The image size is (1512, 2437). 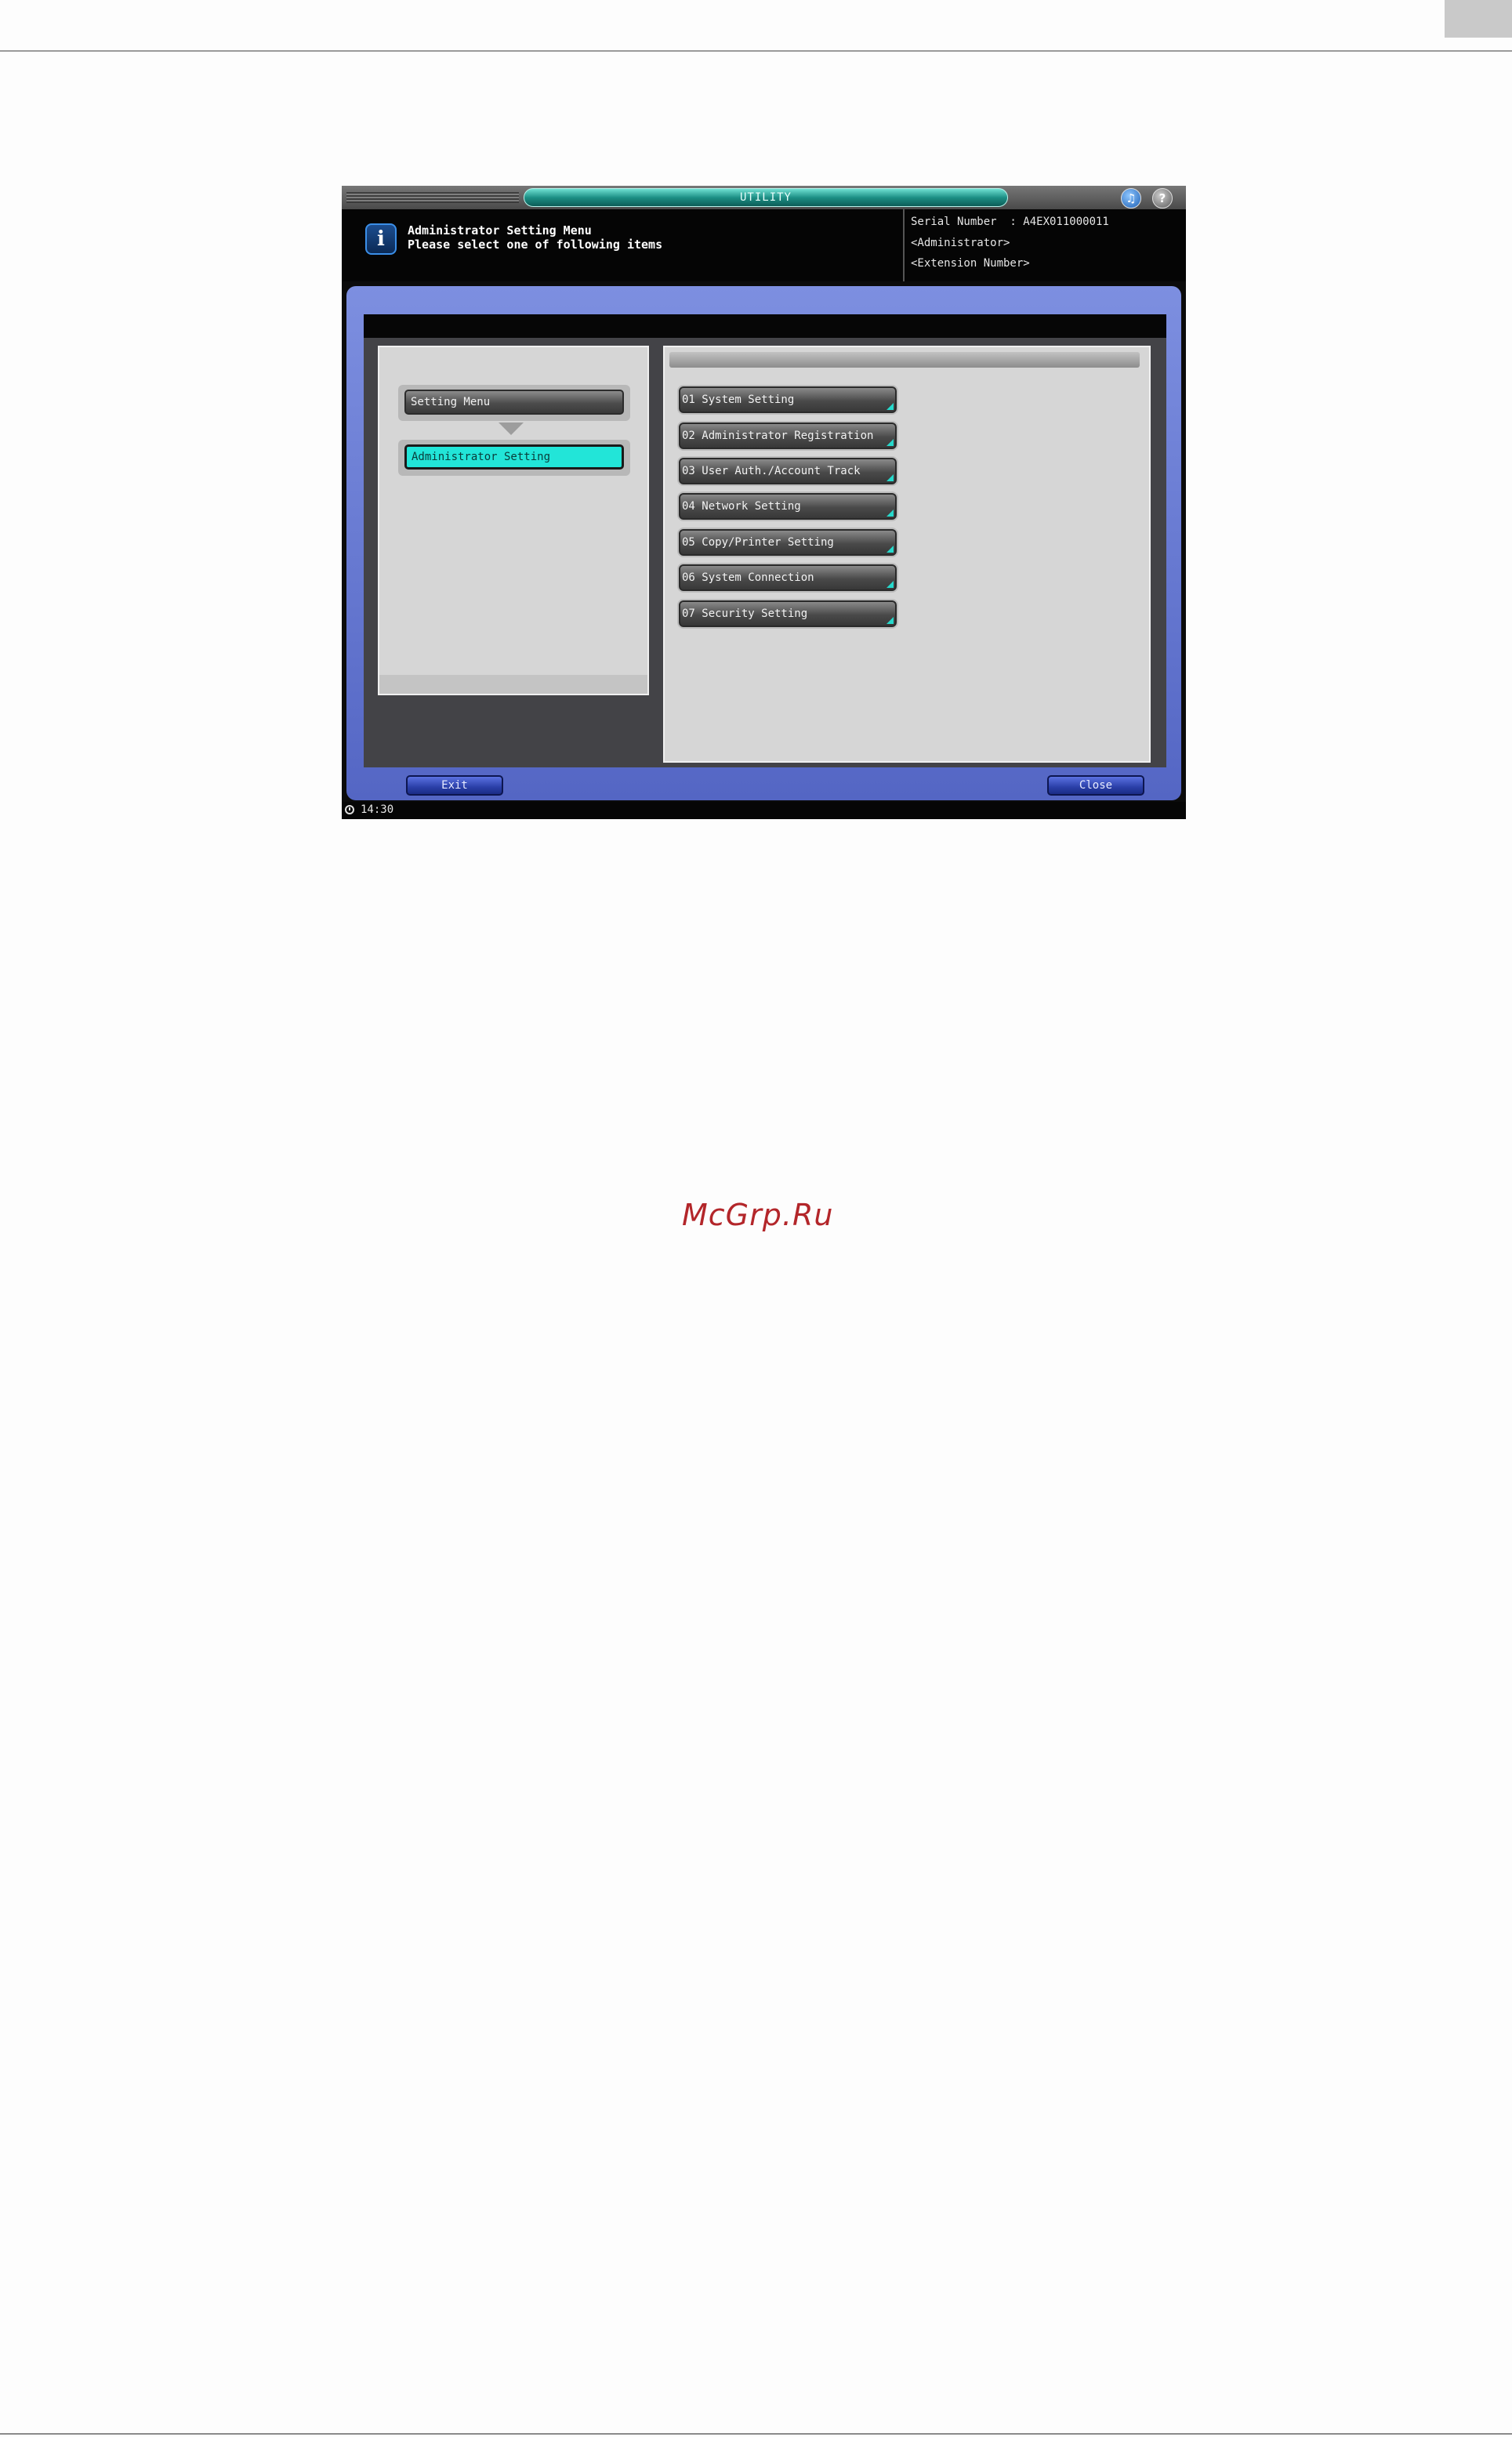 I want to click on menu-item-label: 01 System Setting, so click(x=738, y=399).